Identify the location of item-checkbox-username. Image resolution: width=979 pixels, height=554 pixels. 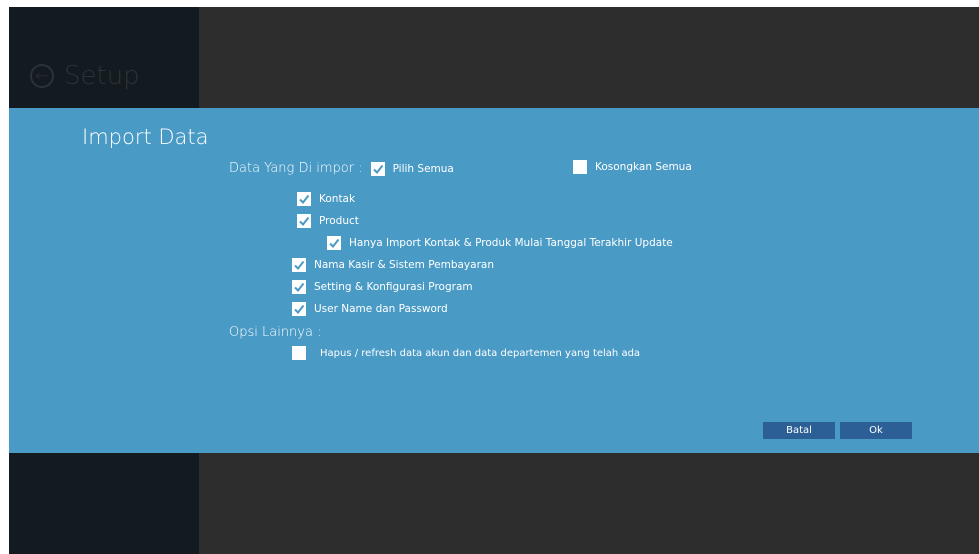
(299, 309).